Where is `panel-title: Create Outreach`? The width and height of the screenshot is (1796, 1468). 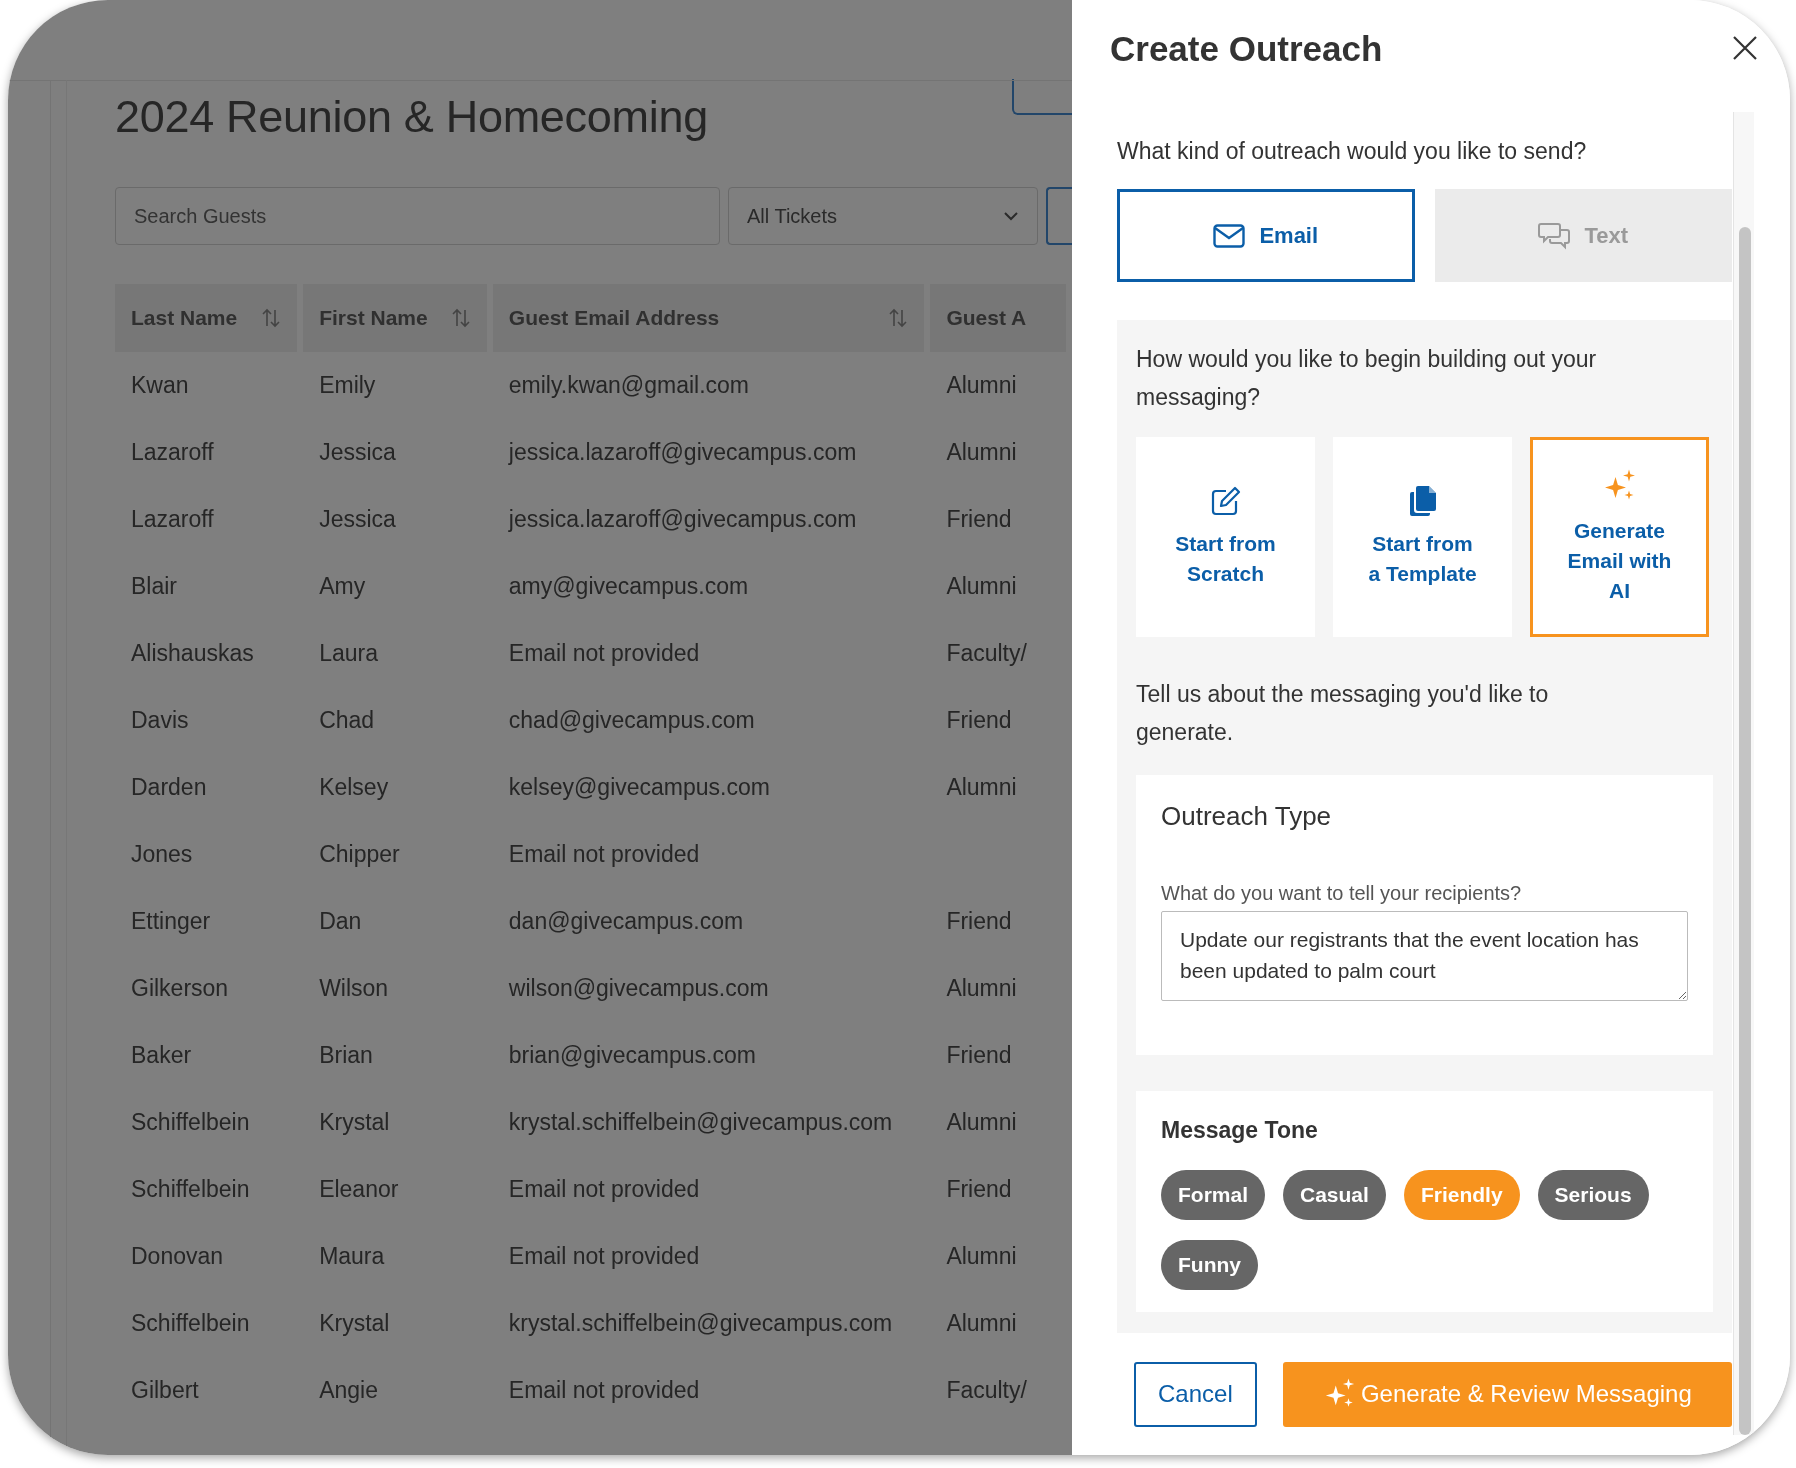
panel-title: Create Outreach is located at coordinates (1246, 49).